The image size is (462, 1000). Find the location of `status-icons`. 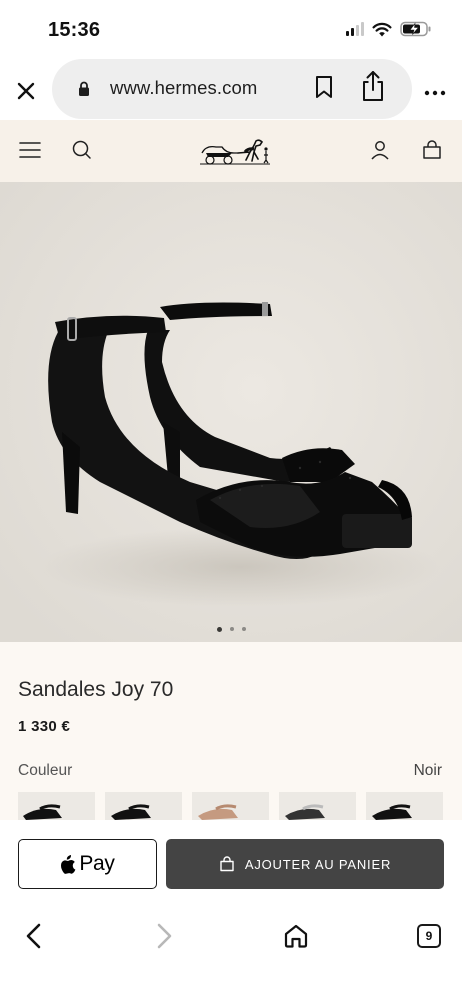

status-icons is located at coordinates (389, 29).